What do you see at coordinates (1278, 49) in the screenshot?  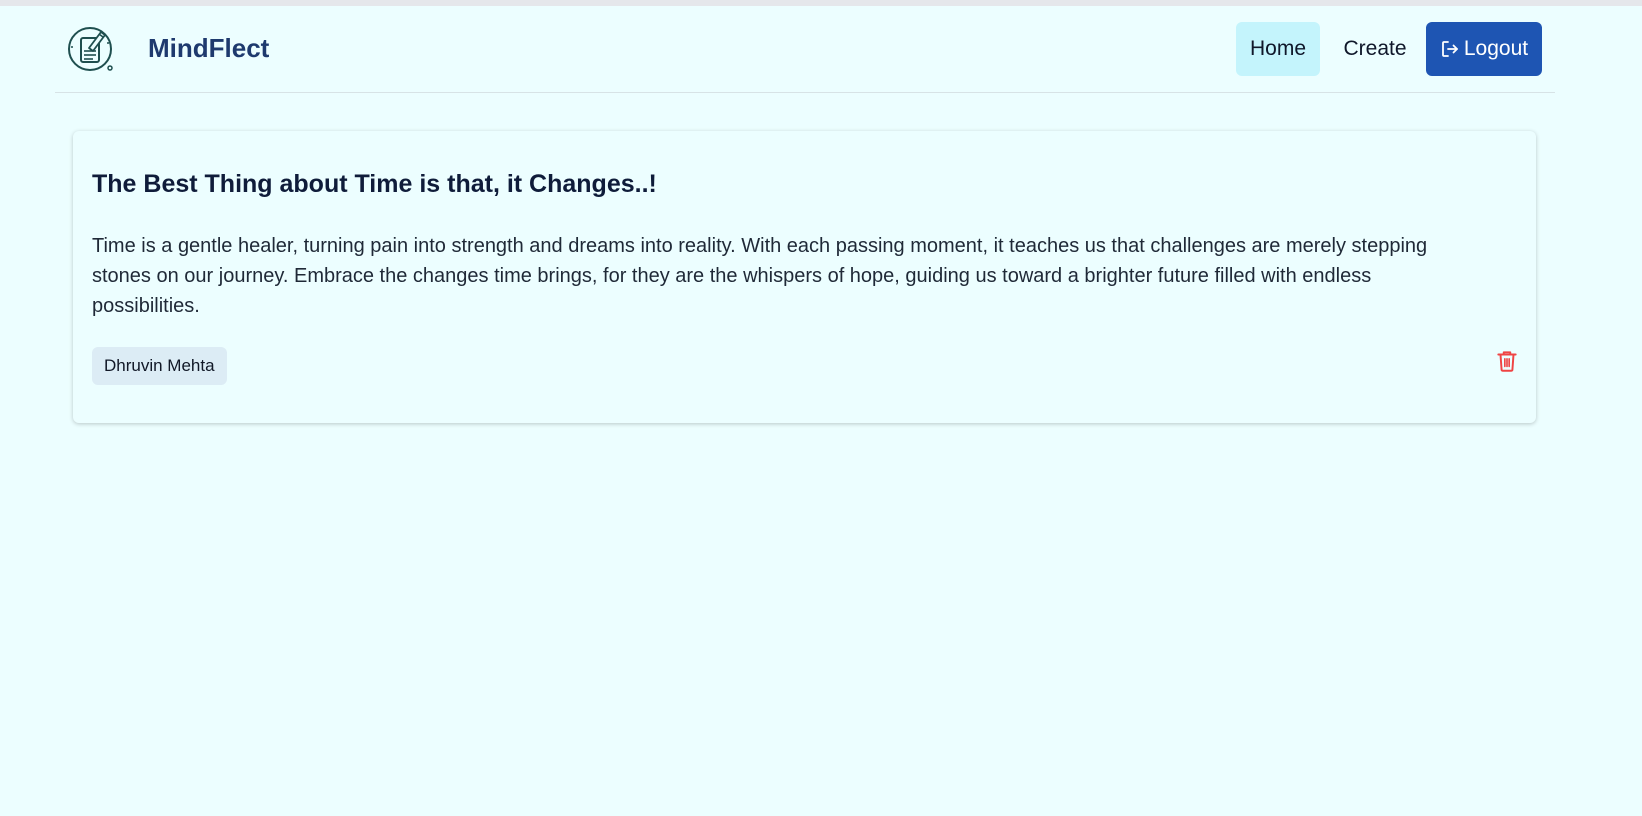 I see `nav-home: Home` at bounding box center [1278, 49].